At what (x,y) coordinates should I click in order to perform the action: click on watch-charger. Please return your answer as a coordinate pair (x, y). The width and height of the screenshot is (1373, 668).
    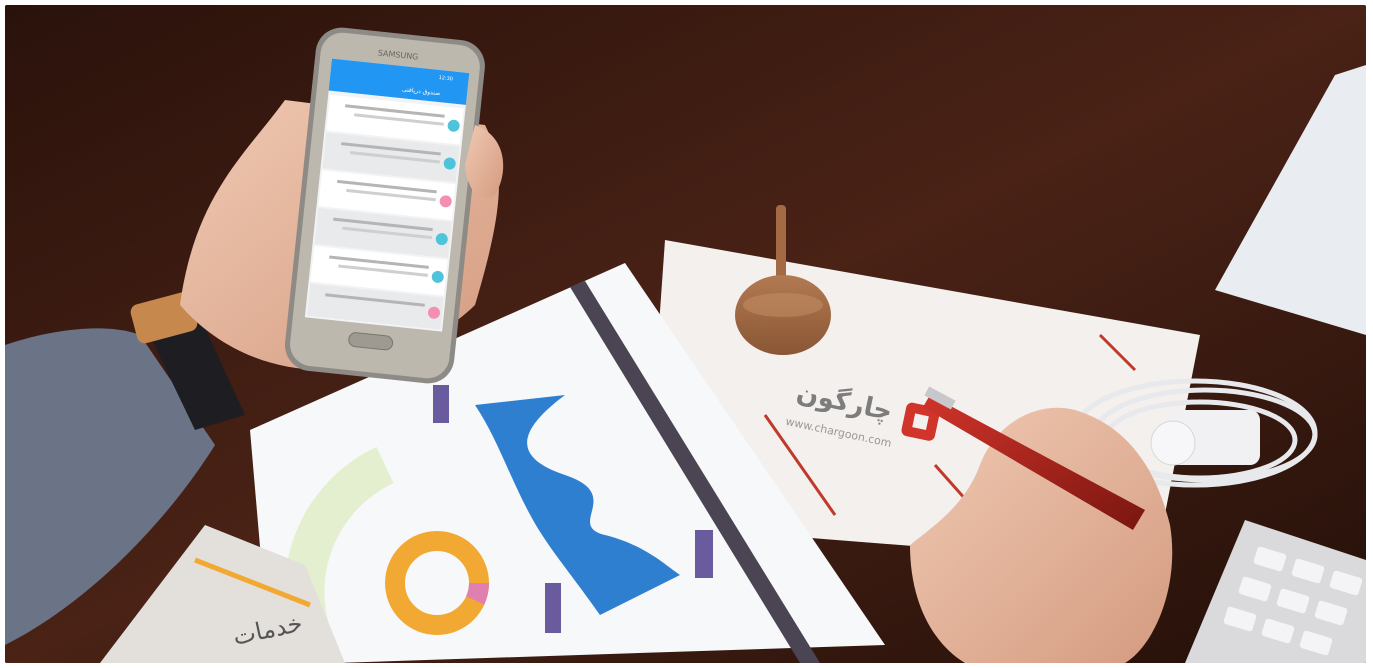
    Looking at the image, I should click on (1173, 443).